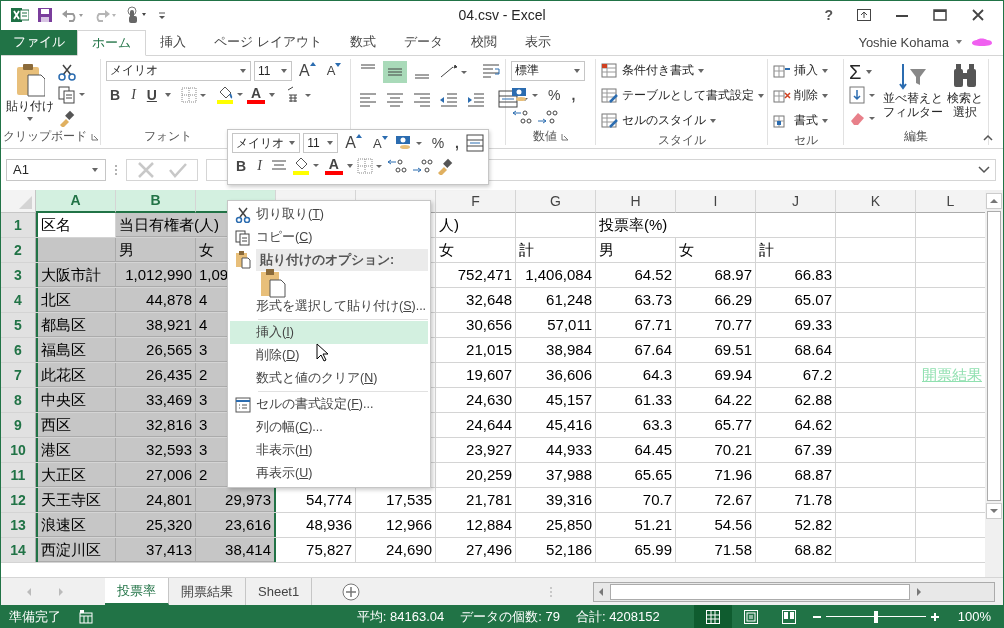  What do you see at coordinates (510, 616) in the screenshot?
I see `status-statistic: データの個数: 79` at bounding box center [510, 616].